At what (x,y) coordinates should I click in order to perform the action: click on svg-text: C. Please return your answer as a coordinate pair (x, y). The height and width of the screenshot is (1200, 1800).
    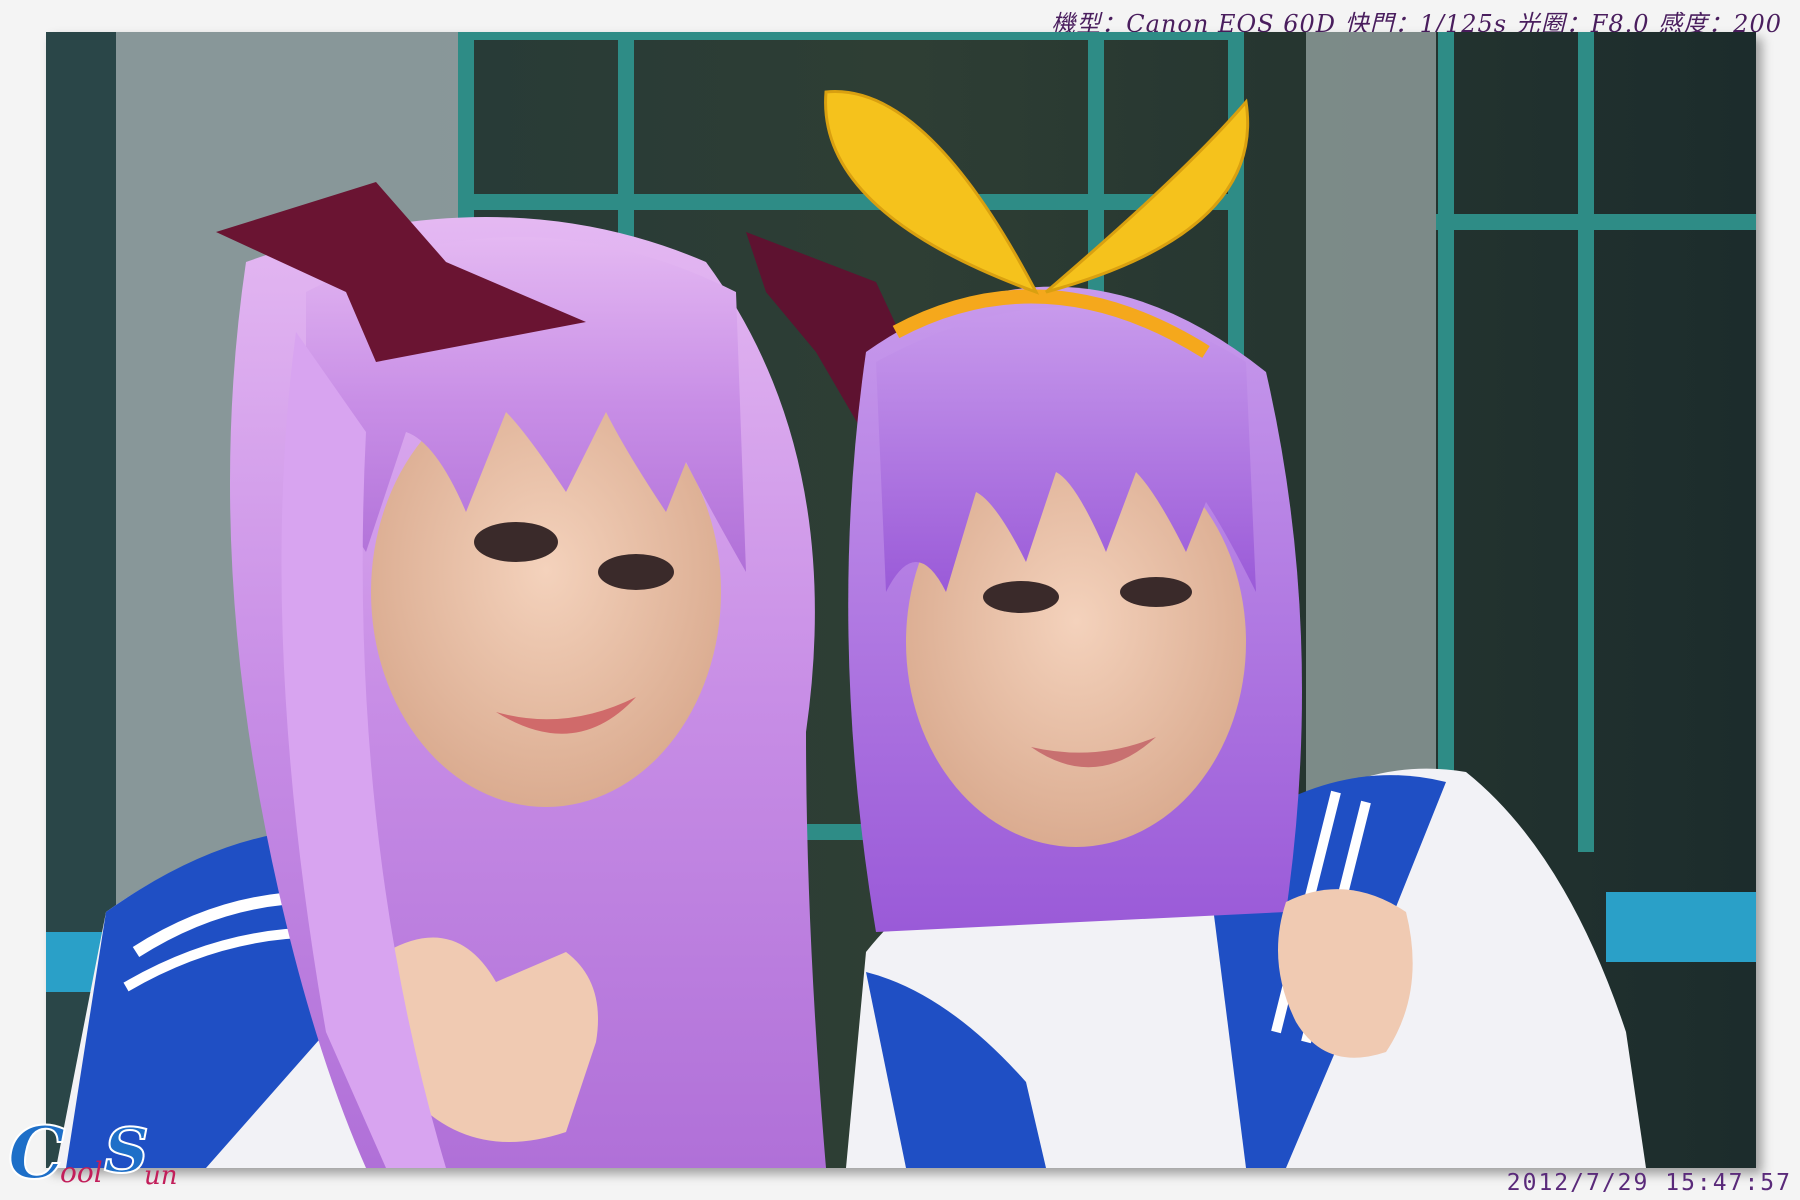
    Looking at the image, I should click on (36, 1152).